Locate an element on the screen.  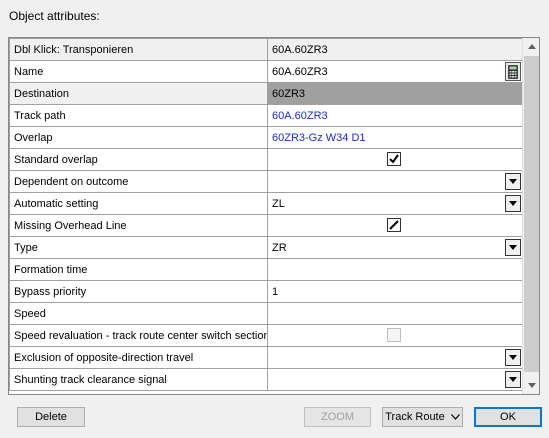
row-label-shunting-track-clearance: Shunting track clearance signal is located at coordinates (138, 379).